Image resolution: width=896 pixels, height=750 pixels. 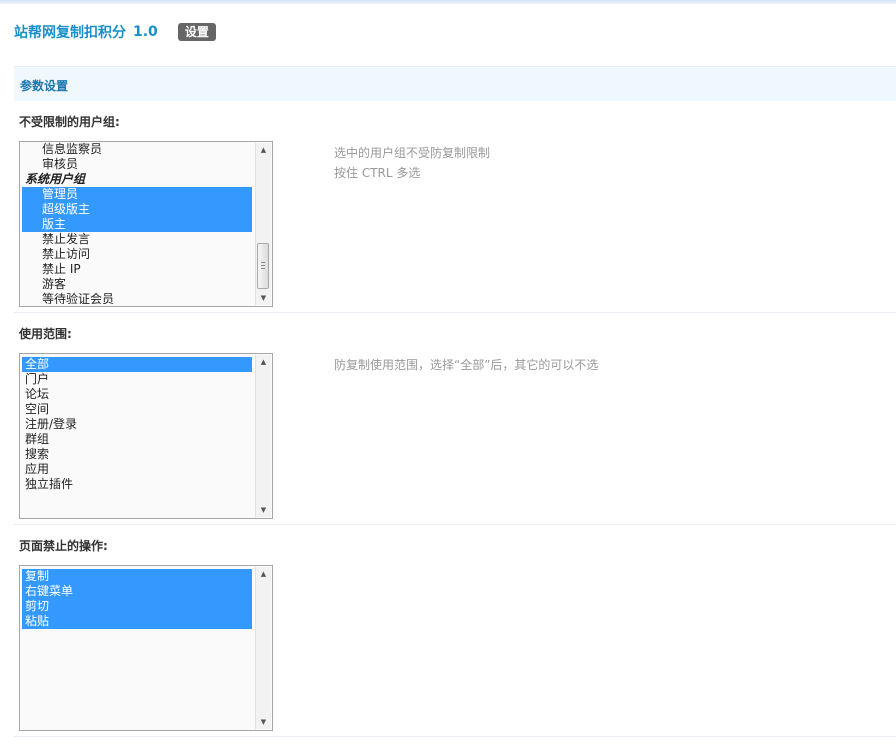 What do you see at coordinates (137, 606) in the screenshot?
I see `list-option: 剪切` at bounding box center [137, 606].